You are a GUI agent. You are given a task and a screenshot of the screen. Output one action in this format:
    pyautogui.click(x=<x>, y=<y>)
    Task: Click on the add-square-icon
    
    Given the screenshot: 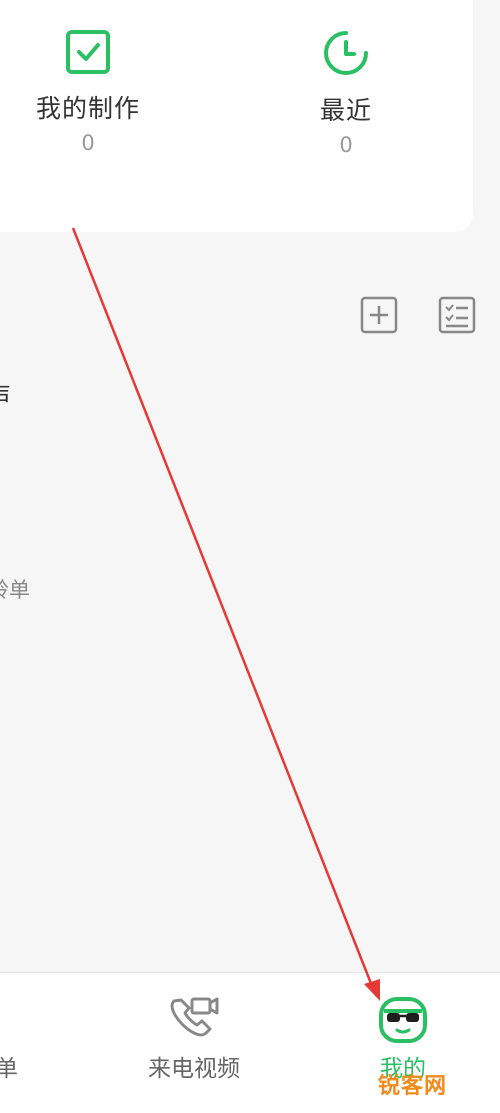 What is the action you would take?
    pyautogui.click(x=379, y=315)
    